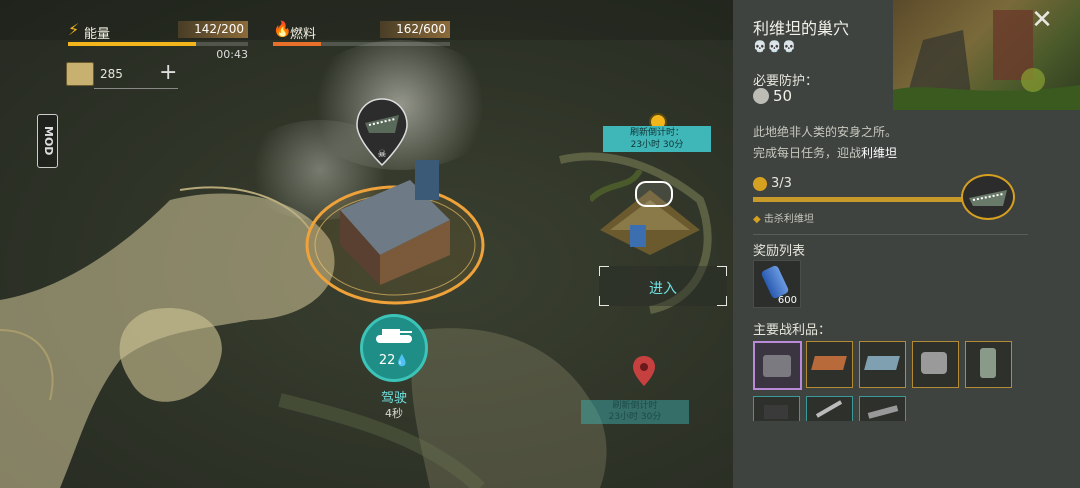 The image size is (1080, 488). I want to click on fabric-roll-icon, so click(777, 366).